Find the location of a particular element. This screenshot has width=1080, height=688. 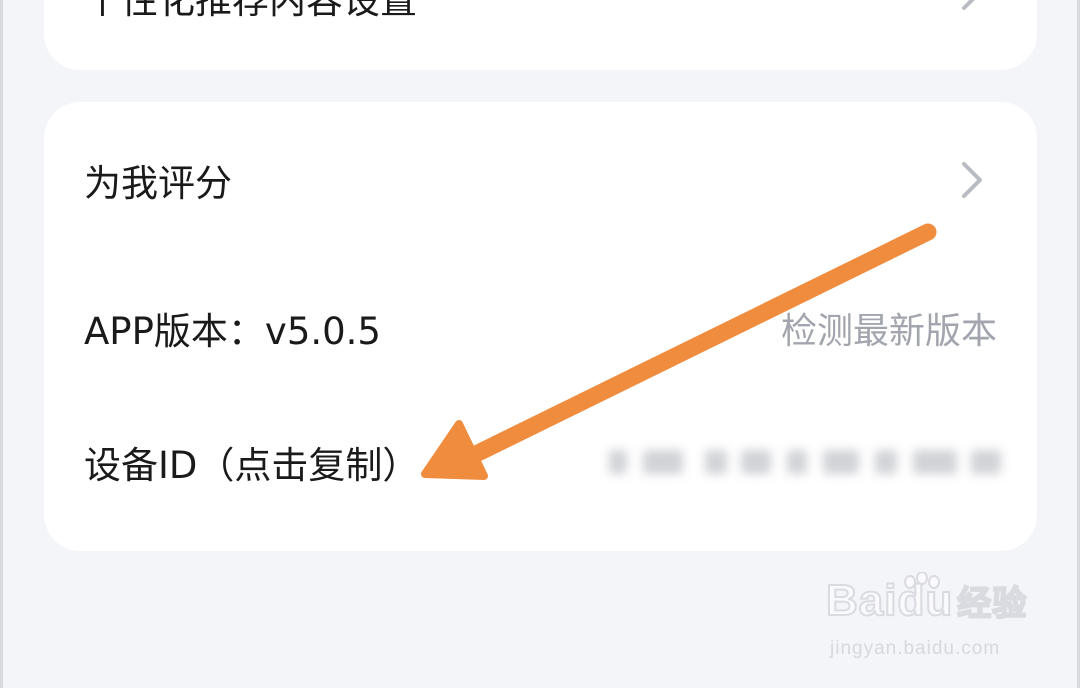

personalized-recommendation-label: 个性化推荐内容设置 is located at coordinates (250, 11).